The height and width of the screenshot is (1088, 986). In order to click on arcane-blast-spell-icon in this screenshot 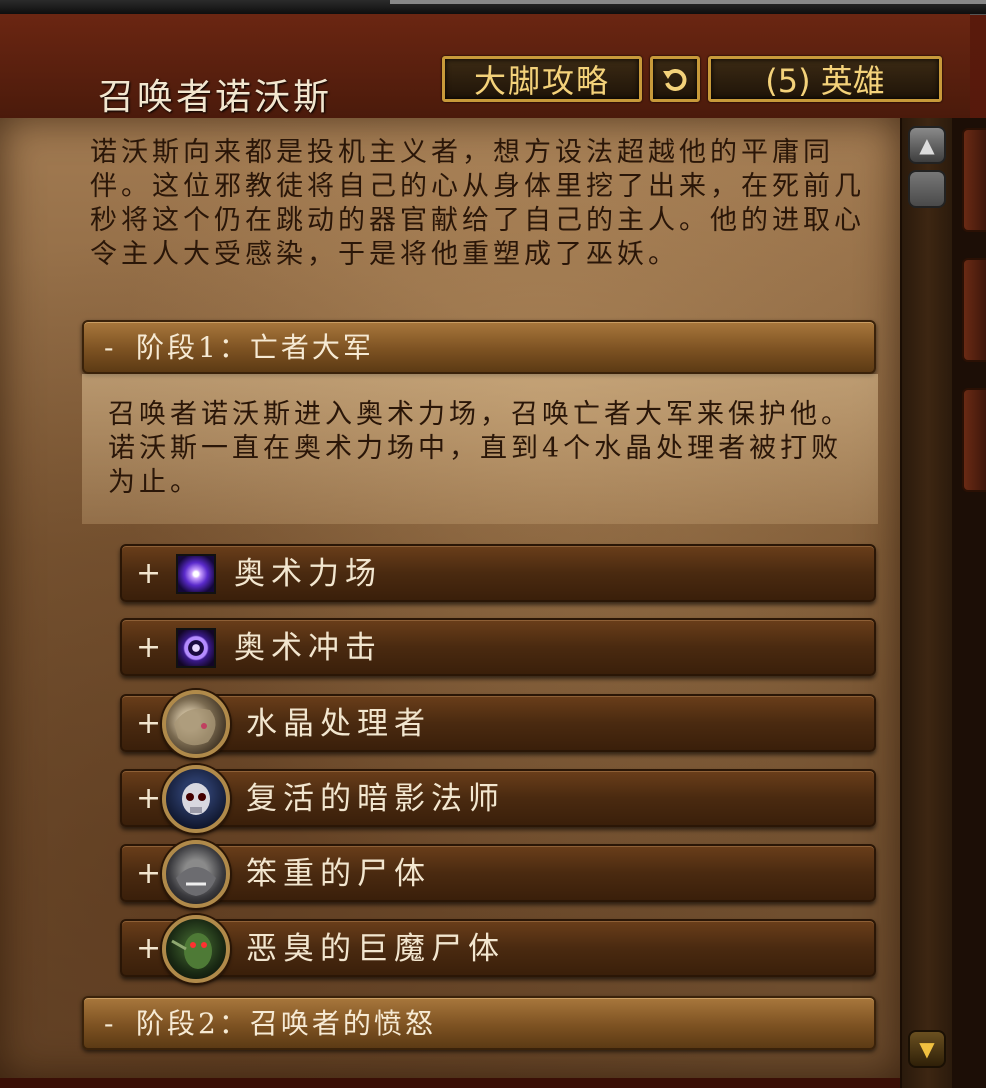, I will do `click(196, 648)`.